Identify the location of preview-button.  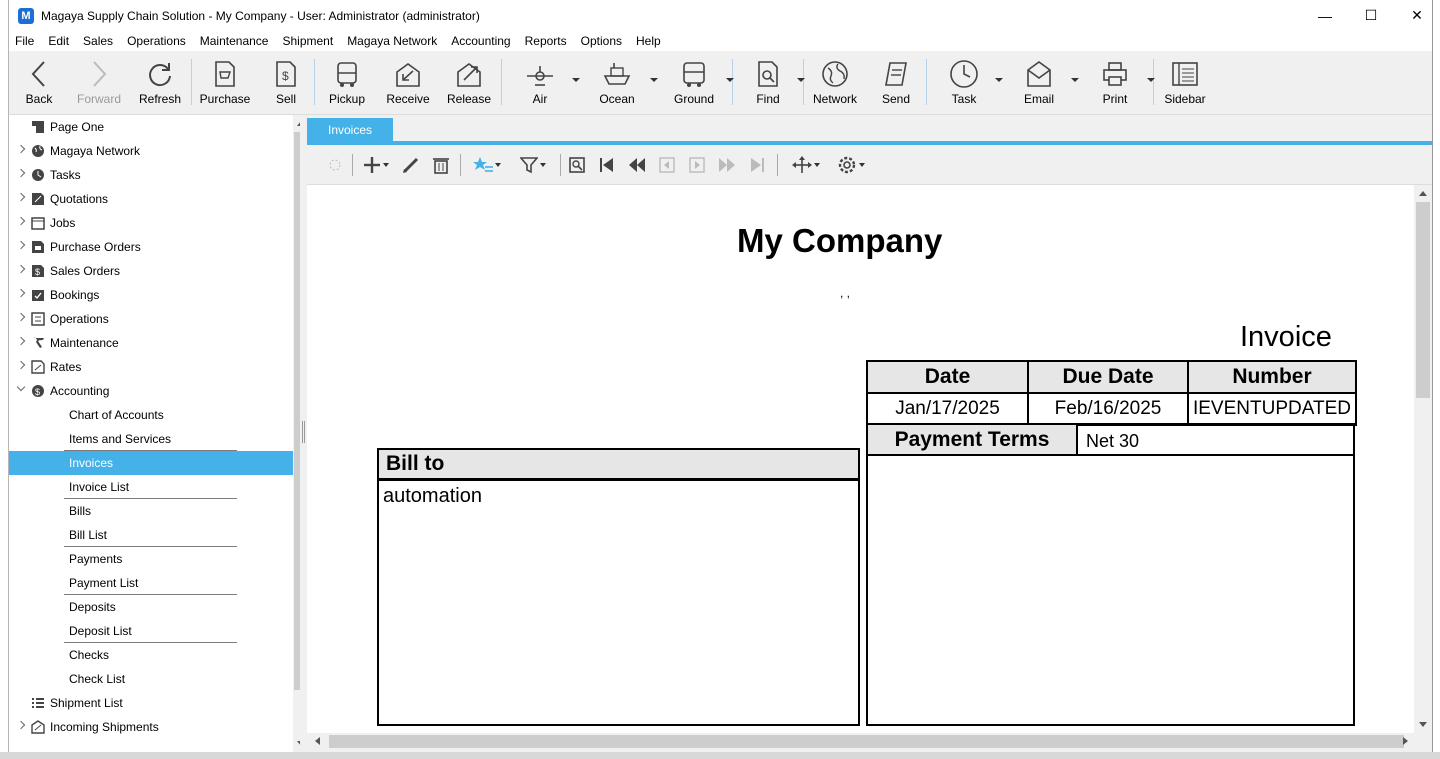
(577, 165).